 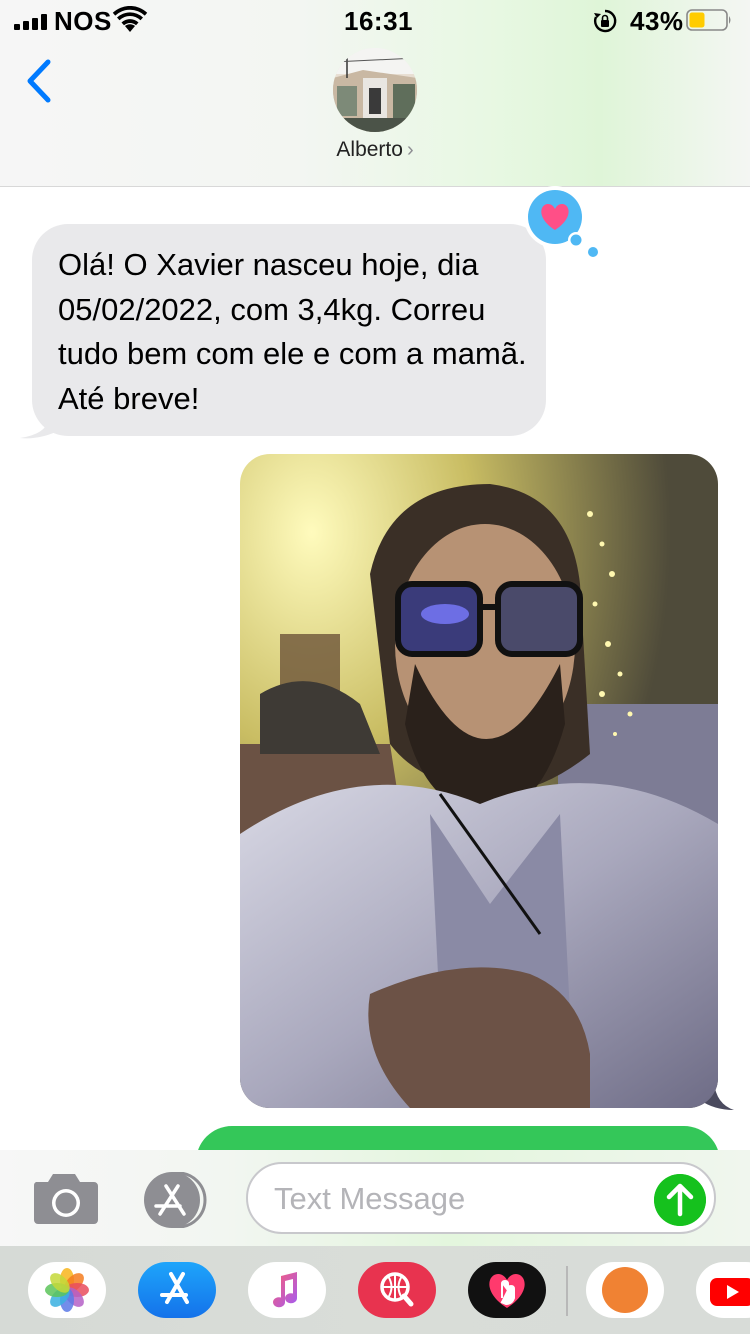 What do you see at coordinates (657, 21) in the screenshot?
I see `battery-percentage: 43%` at bounding box center [657, 21].